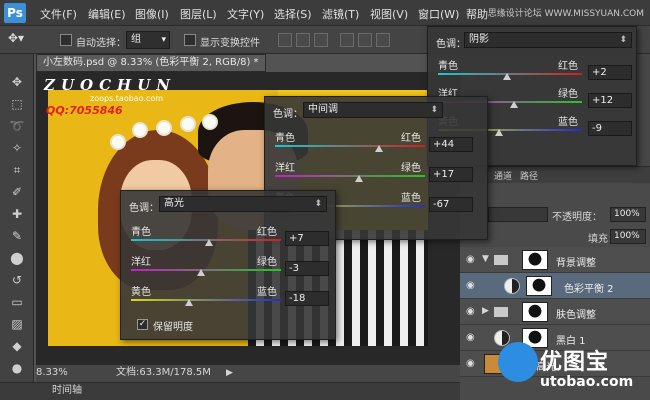 The width and height of the screenshot is (650, 400). I want to click on lasso-tool-icon: ➰, so click(17, 126).